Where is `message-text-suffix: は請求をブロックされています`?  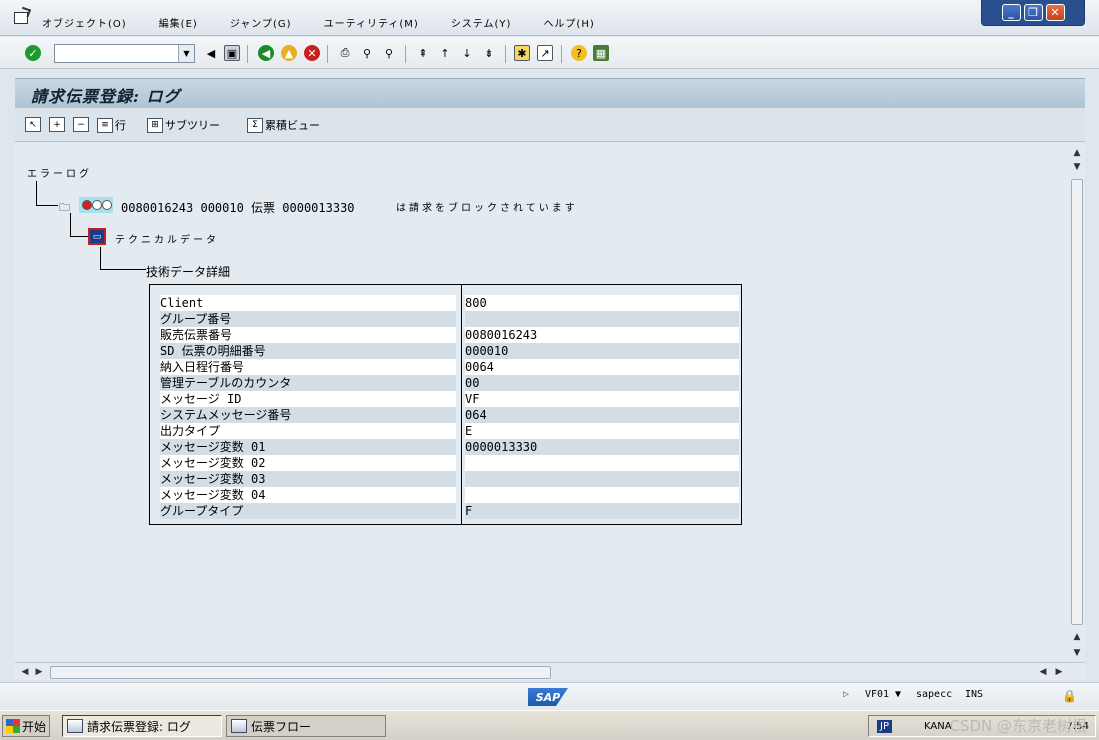
message-text-suffix: は請求をブロックされています is located at coordinates (487, 206).